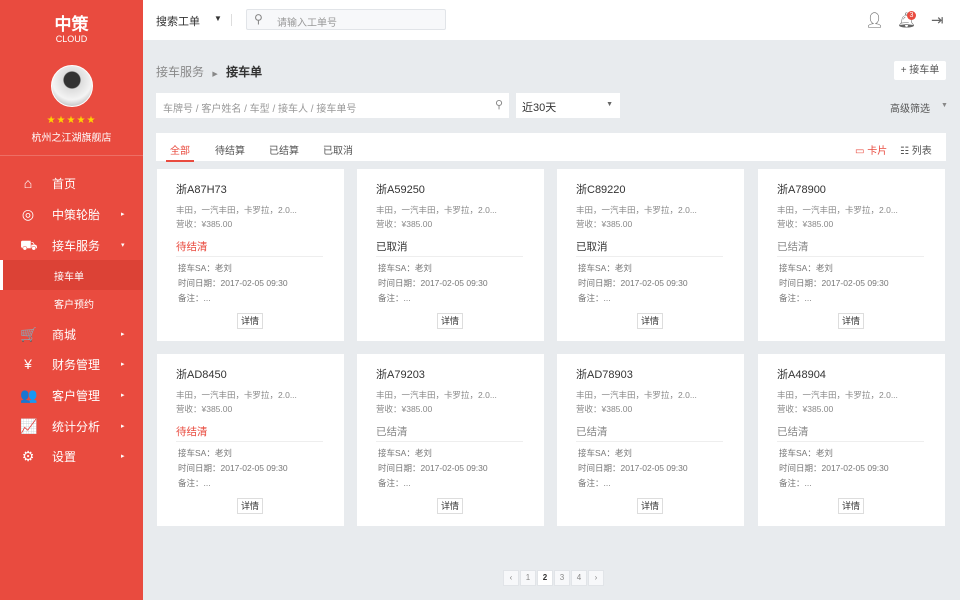  I want to click on card-view-toggle: ▭ 卡片, so click(871, 149).